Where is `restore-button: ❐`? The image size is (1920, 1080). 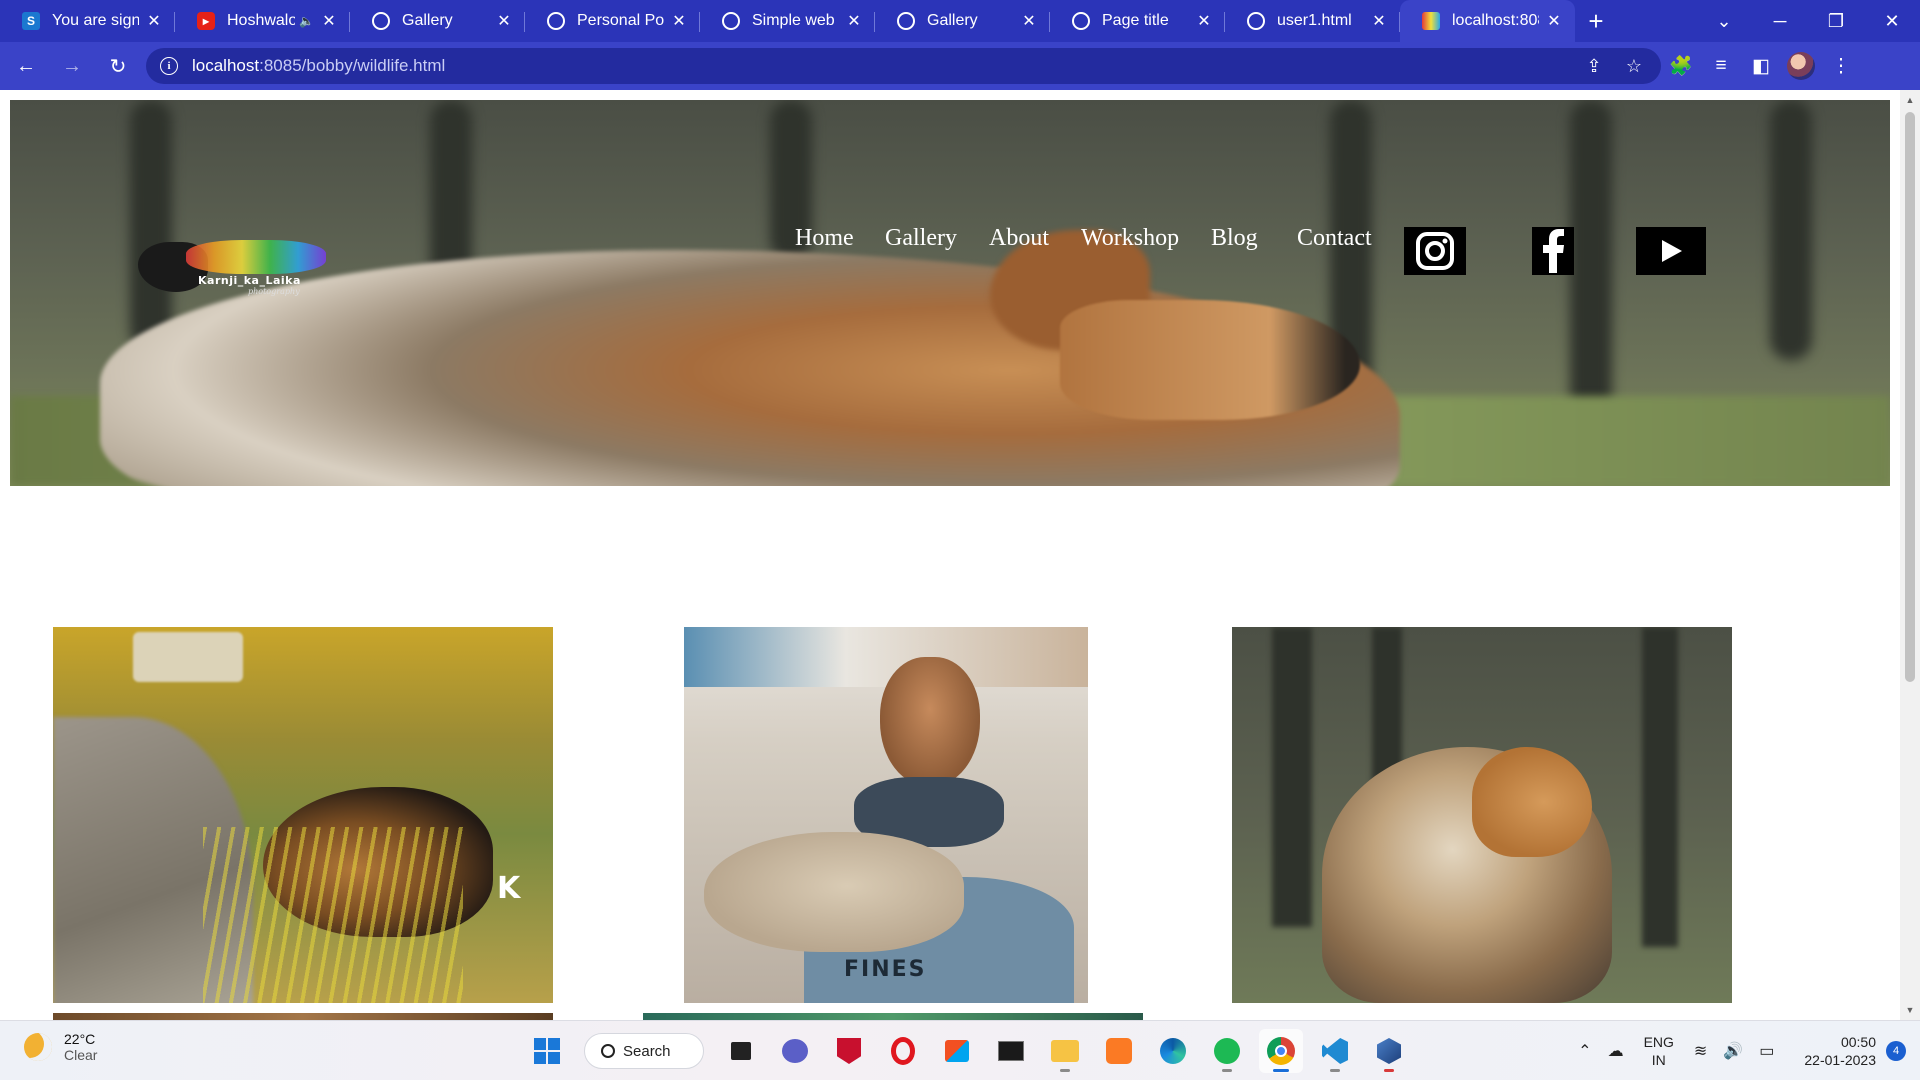 restore-button: ❐ is located at coordinates (1836, 21).